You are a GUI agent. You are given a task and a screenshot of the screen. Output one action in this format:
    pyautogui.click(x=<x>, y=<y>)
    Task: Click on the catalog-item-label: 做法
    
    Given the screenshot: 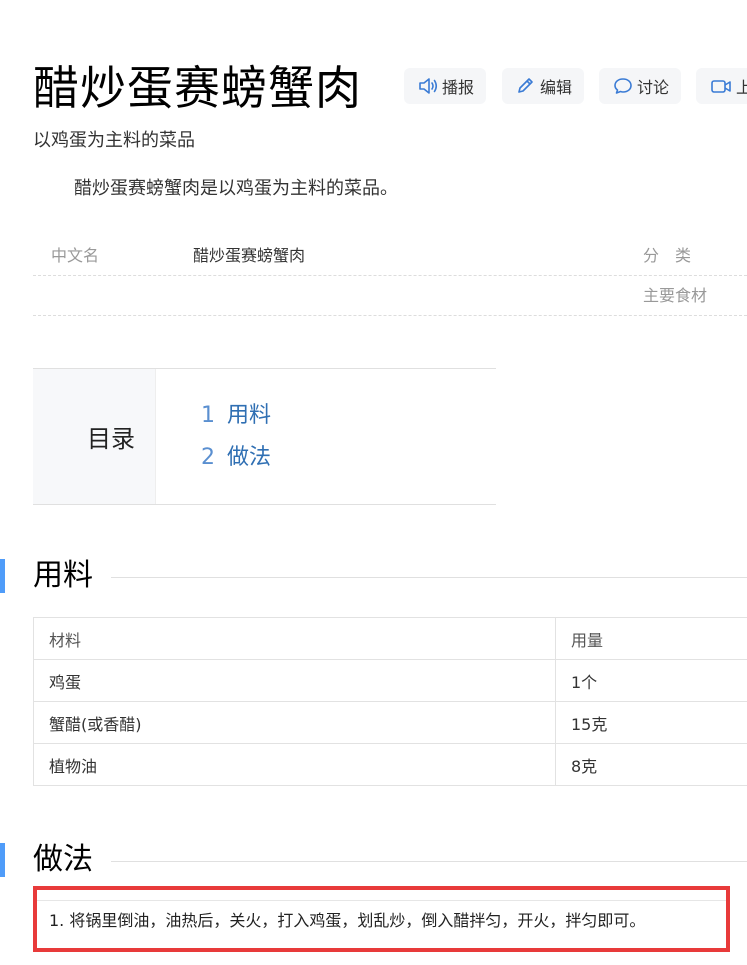 What is the action you would take?
    pyautogui.click(x=249, y=457)
    